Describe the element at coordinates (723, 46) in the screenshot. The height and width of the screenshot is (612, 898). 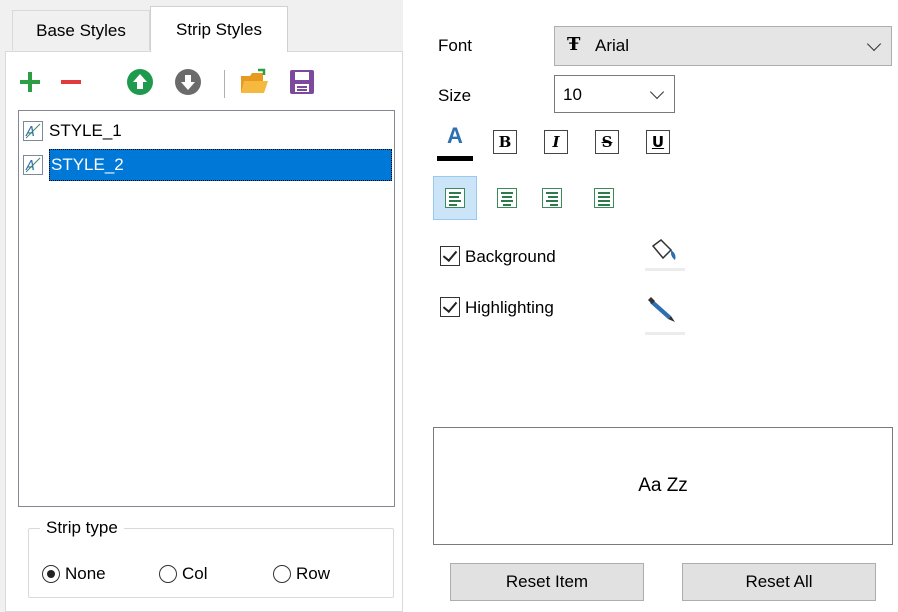
I see `font-select: Ŧ Arial` at that location.